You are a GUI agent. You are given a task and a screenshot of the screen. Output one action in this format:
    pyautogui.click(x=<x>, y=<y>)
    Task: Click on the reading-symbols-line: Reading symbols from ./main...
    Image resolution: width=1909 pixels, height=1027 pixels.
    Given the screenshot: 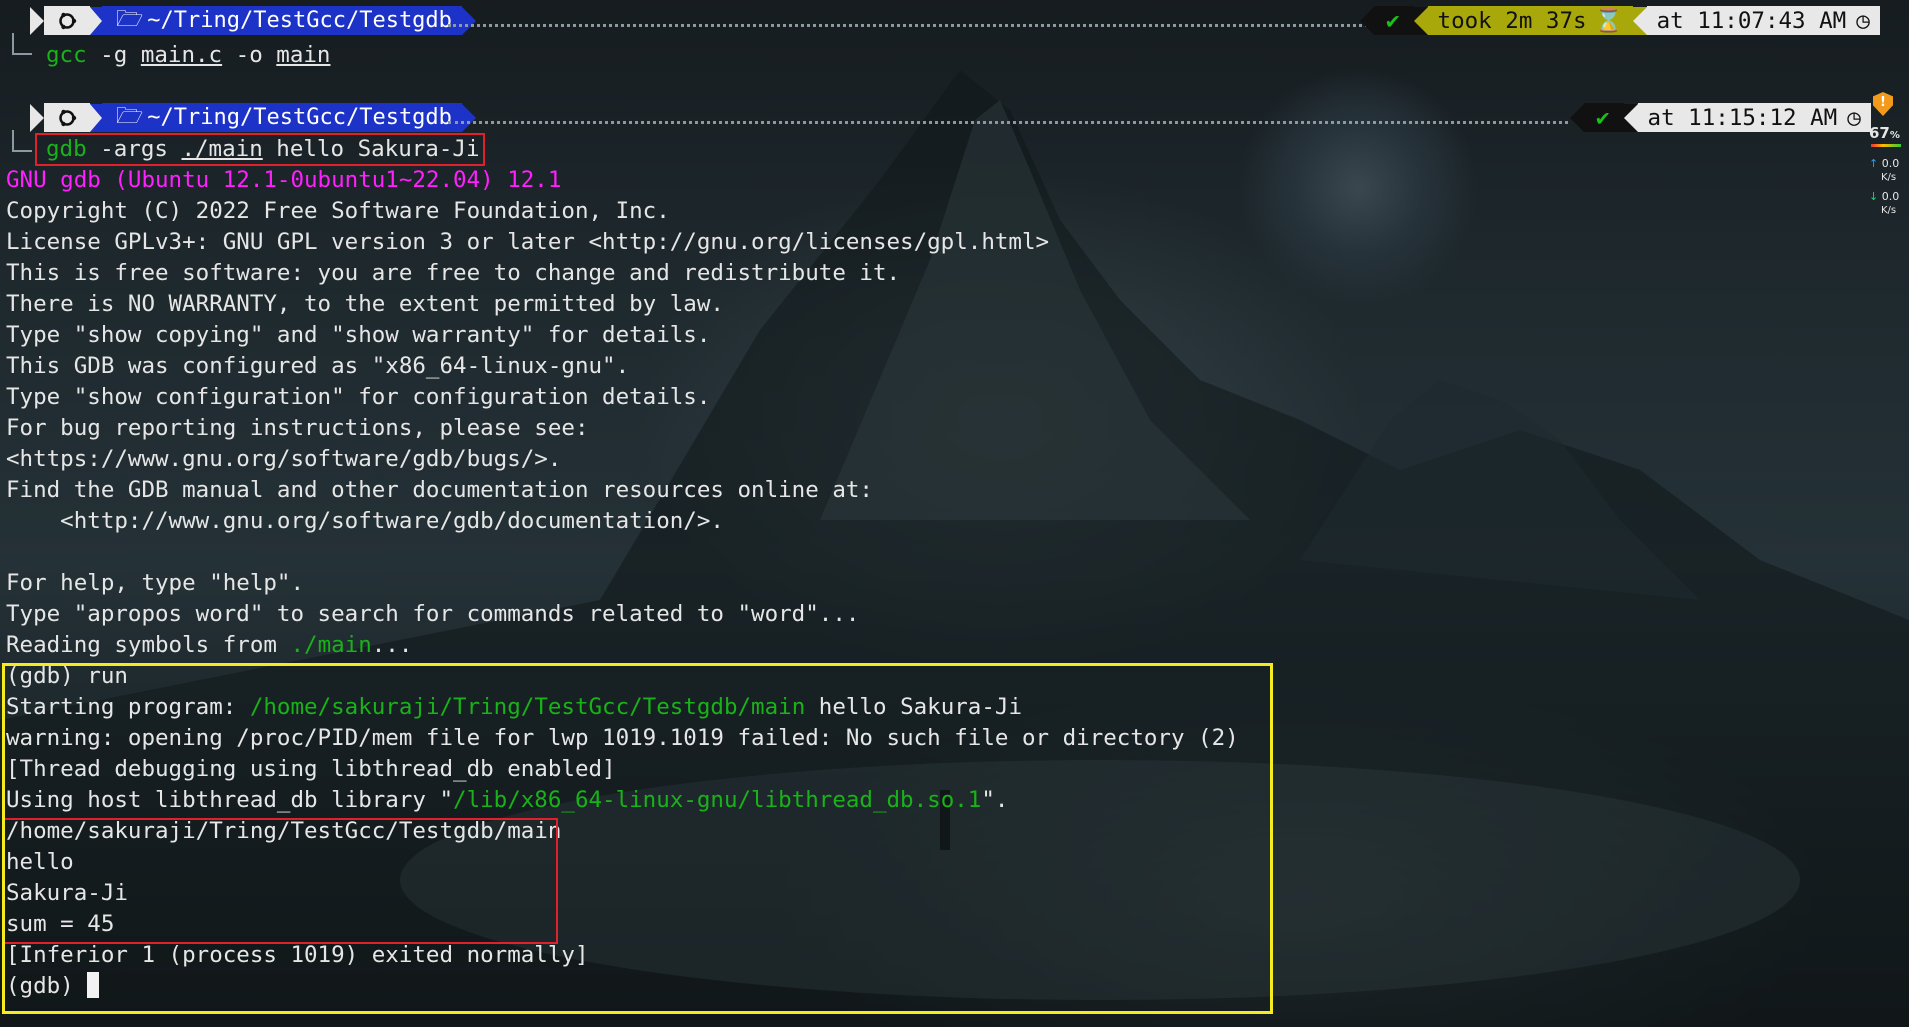 What is the action you would take?
    pyautogui.click(x=209, y=645)
    